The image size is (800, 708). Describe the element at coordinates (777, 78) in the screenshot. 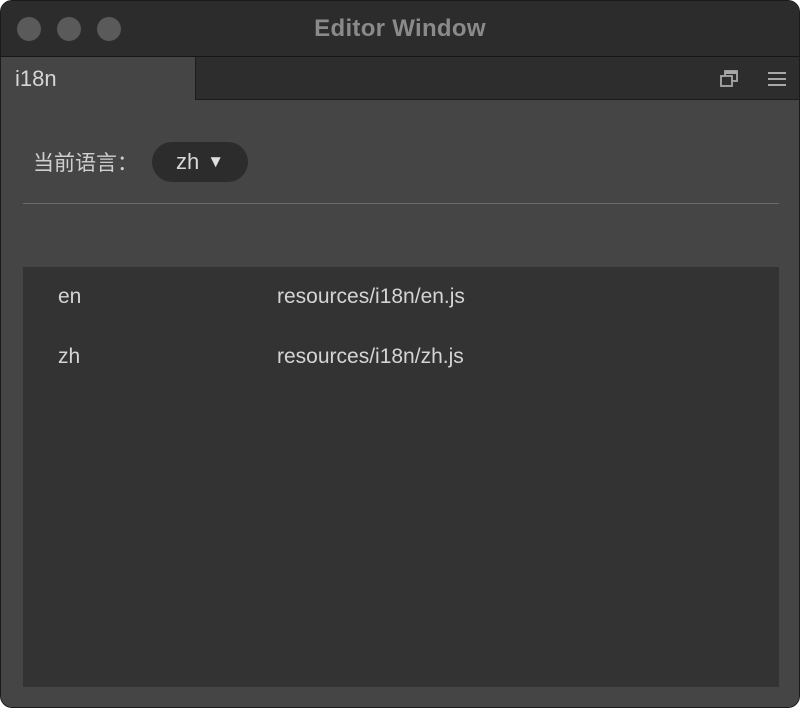

I see `hamburger-menu-icon` at that location.